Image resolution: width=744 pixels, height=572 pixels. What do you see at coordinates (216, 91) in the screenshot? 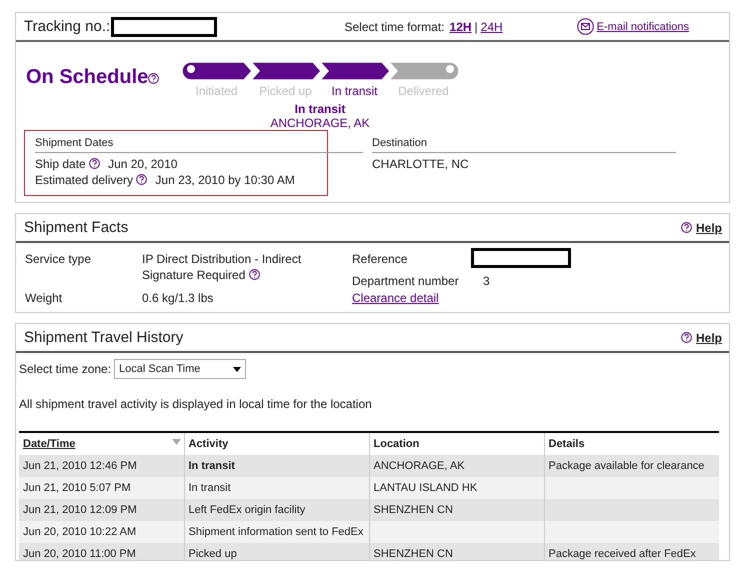
I see `step-label: Initiated` at bounding box center [216, 91].